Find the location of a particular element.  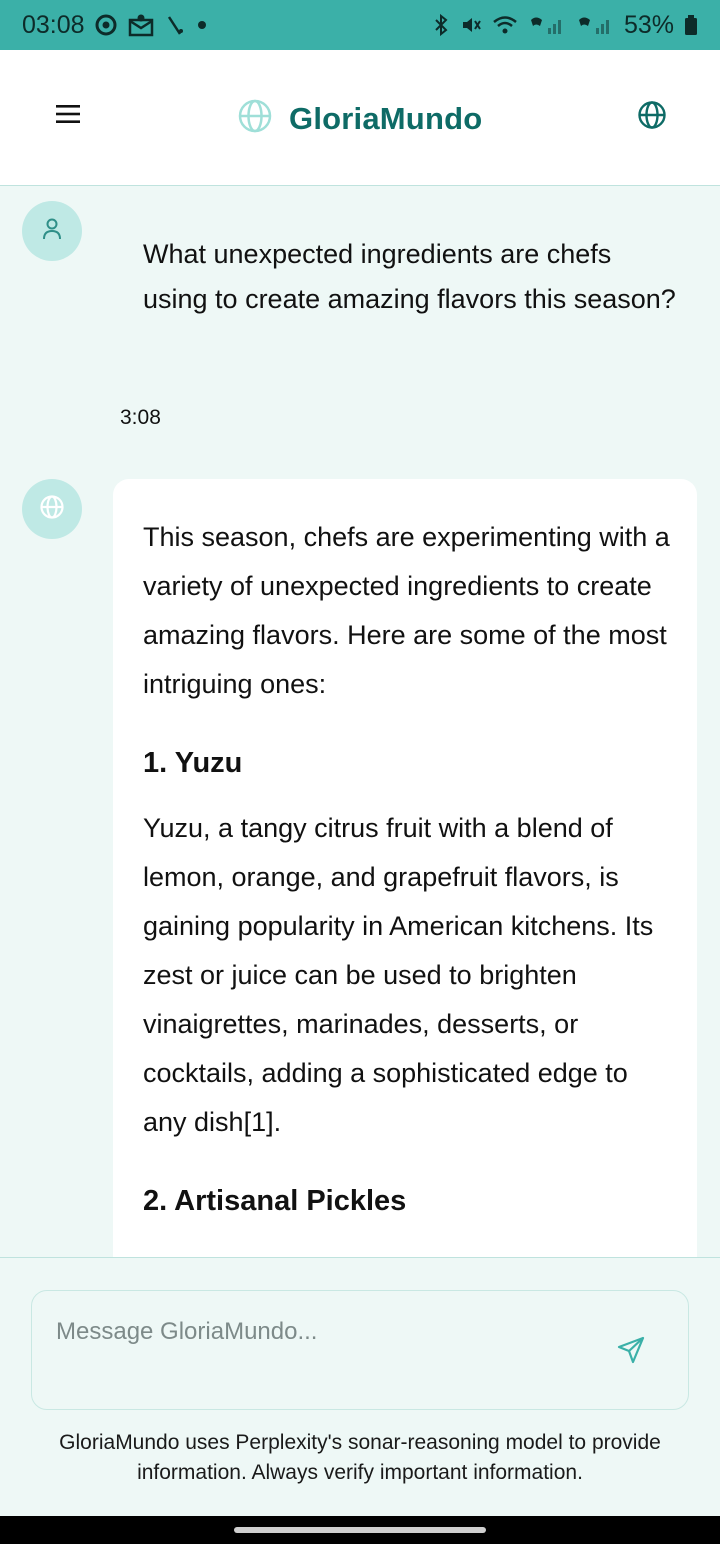

menu-button is located at coordinates (68, 116).